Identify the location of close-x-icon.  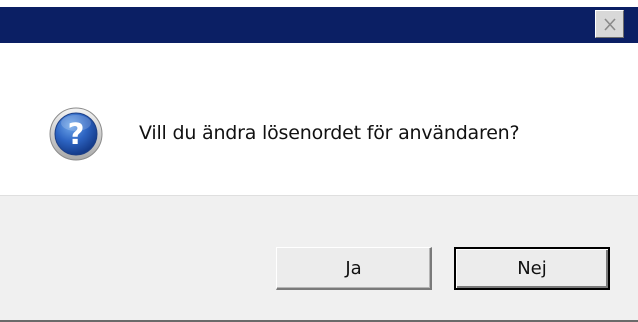
(609, 24).